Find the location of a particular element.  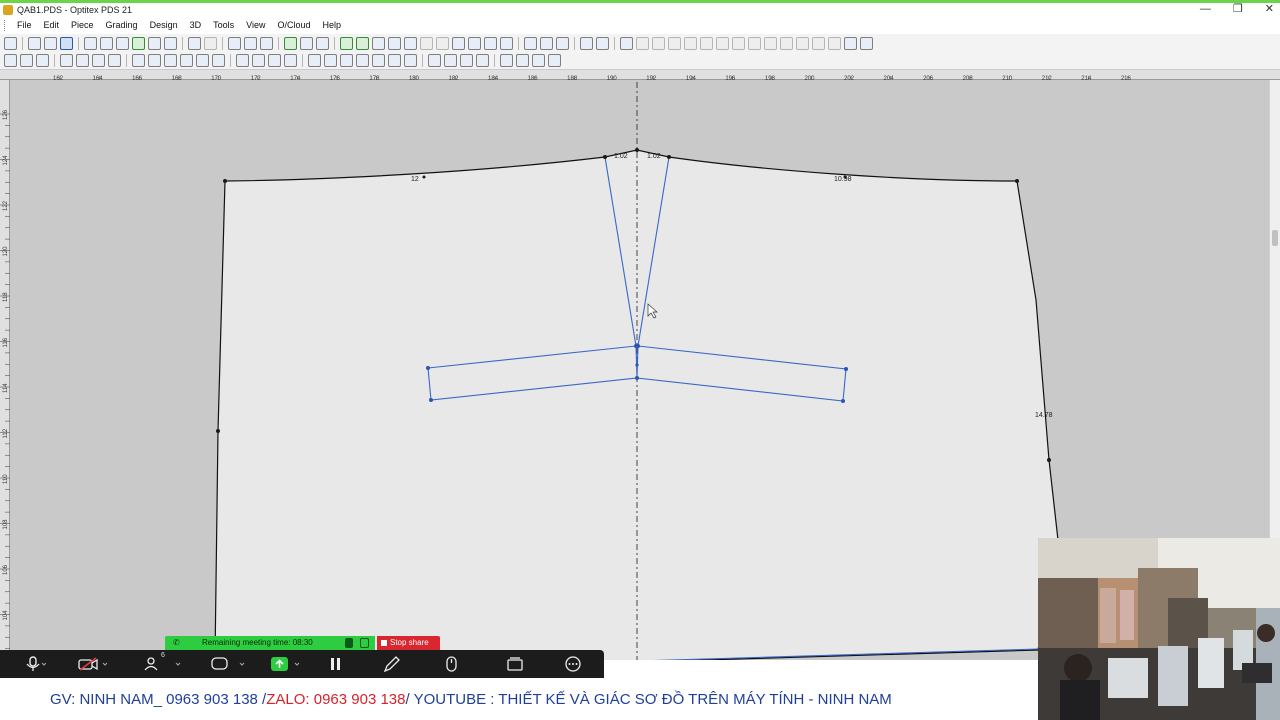

cut-piece-icon is located at coordinates (362, 43).